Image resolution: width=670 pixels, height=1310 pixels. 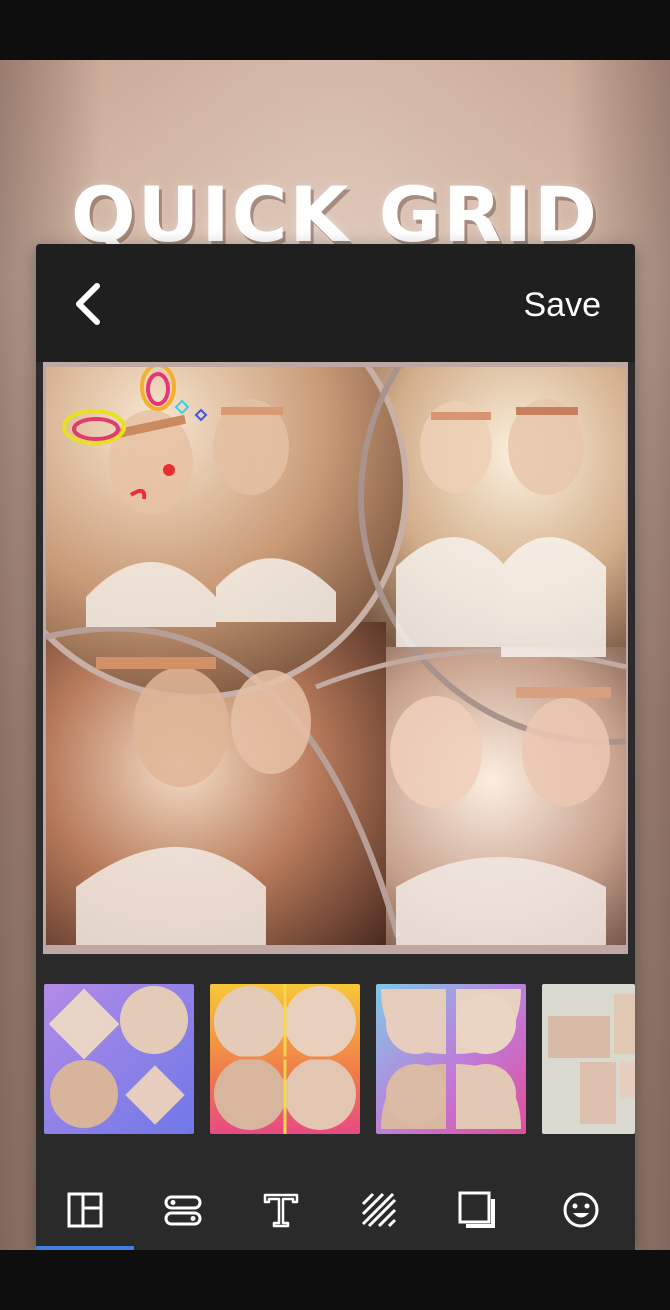 What do you see at coordinates (335, 1280) in the screenshot?
I see `system-navigation-bar` at bounding box center [335, 1280].